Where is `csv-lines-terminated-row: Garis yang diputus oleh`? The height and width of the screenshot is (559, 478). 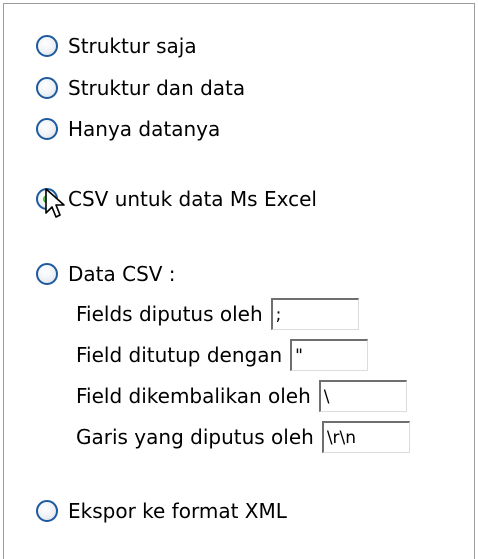
csv-lines-terminated-row: Garis yang diputus oleh is located at coordinates (243, 437).